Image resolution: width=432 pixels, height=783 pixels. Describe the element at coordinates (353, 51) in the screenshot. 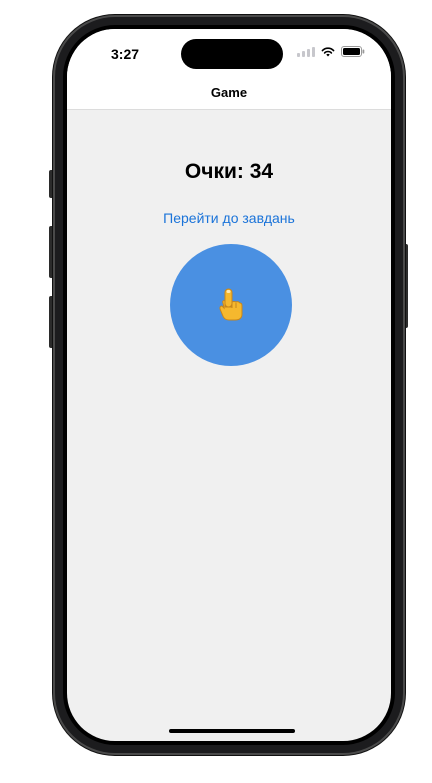

I see `battery-icon` at that location.